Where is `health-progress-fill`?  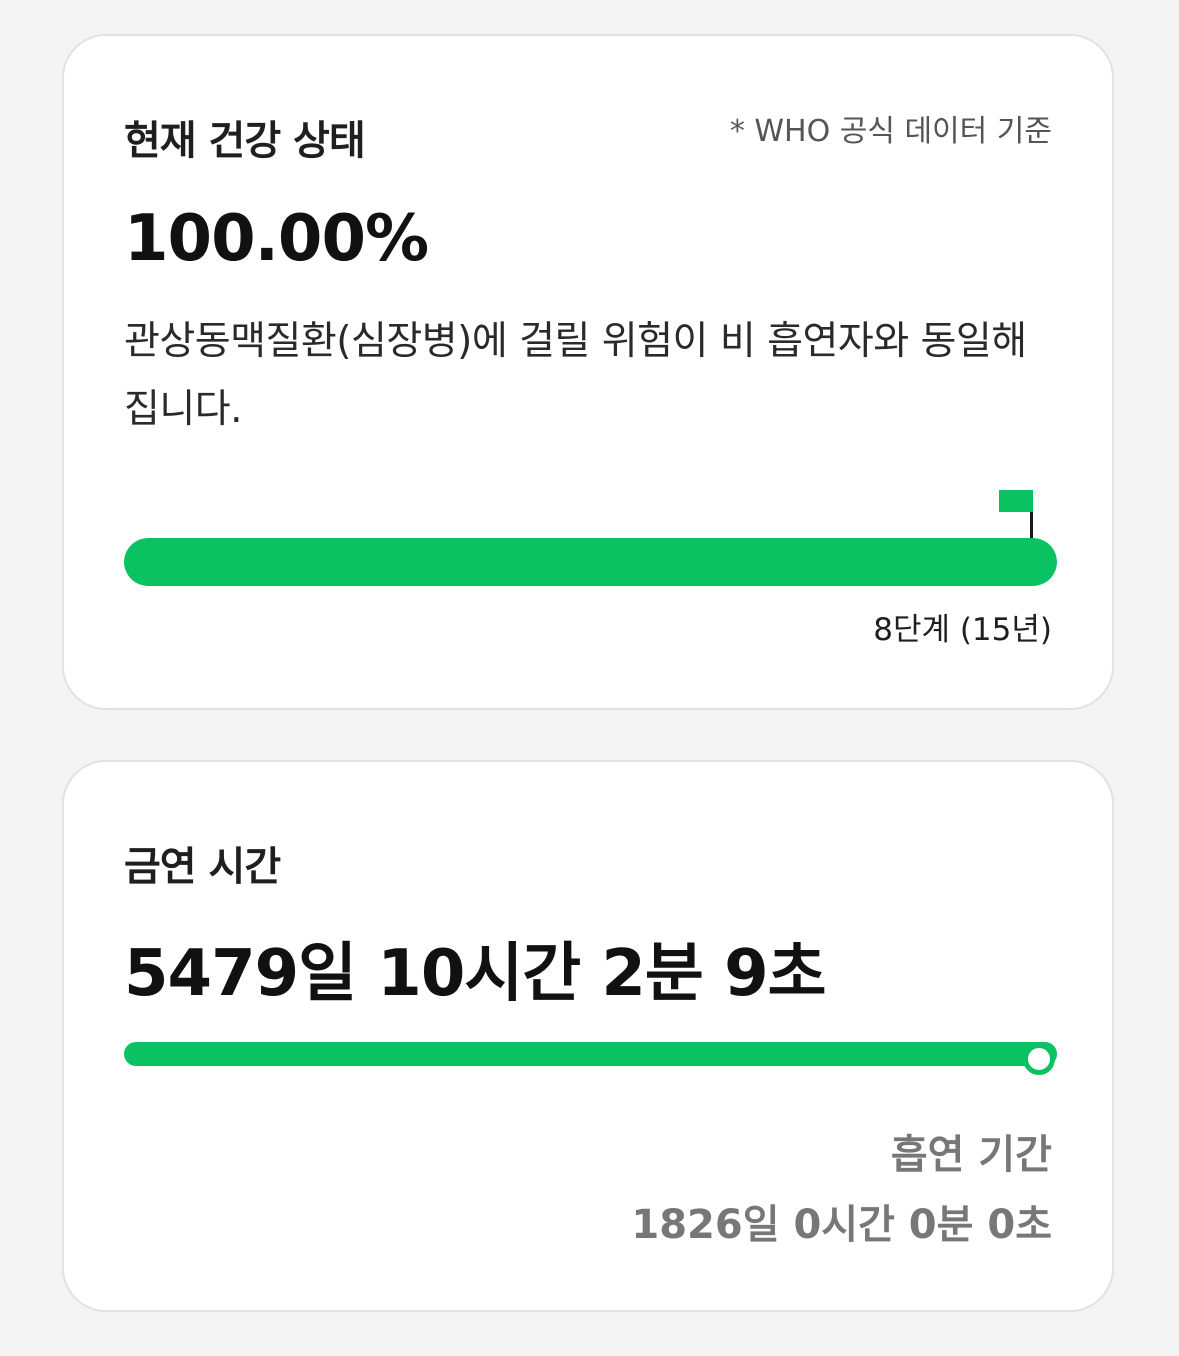
health-progress-fill is located at coordinates (590, 562).